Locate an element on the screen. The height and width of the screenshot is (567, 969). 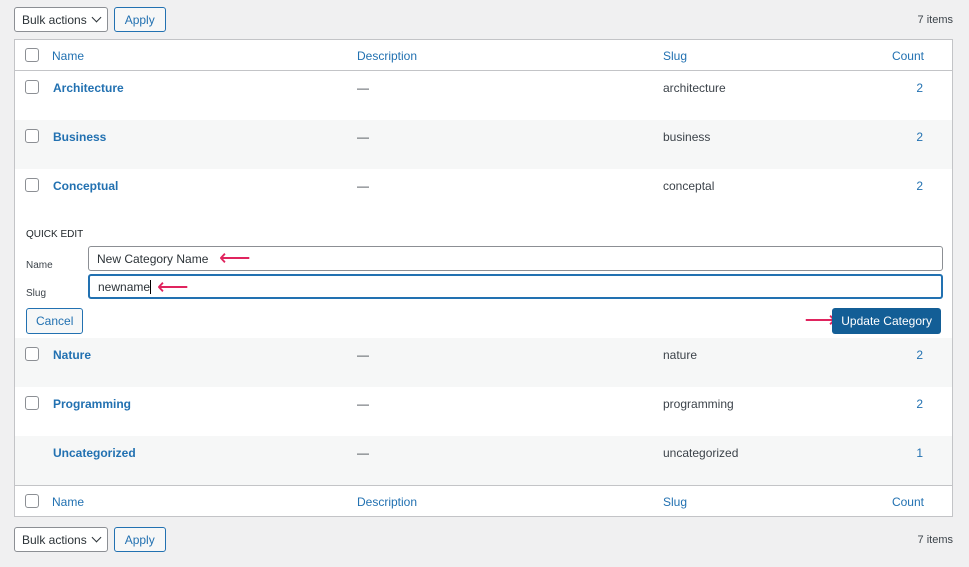
name-label: Name is located at coordinates (39, 265).